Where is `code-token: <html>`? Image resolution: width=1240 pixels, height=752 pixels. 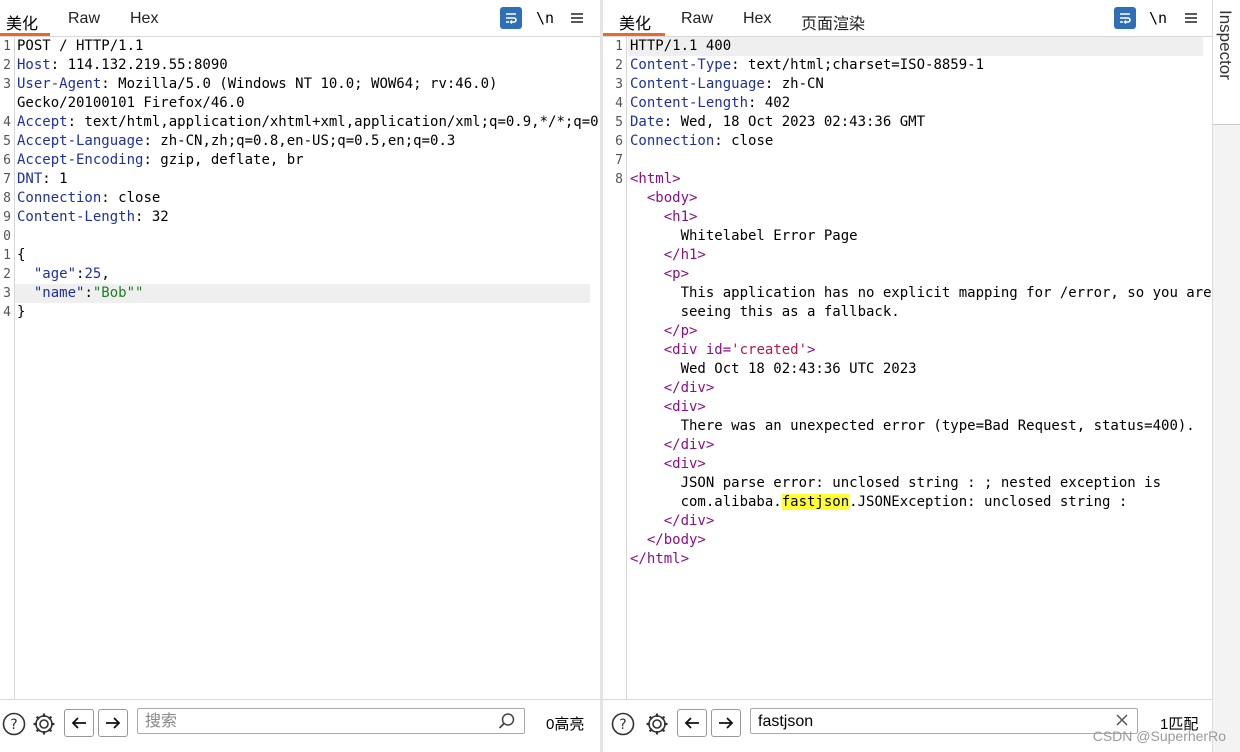 code-token: <html> is located at coordinates (655, 179).